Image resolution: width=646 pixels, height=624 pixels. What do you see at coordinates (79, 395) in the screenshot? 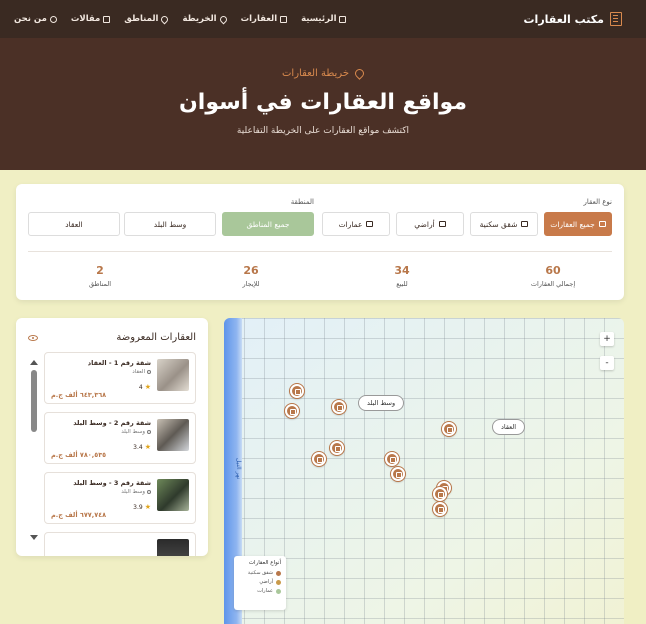
I see `property-price: ٦٤٣,٣٦٨ ألف ج.م` at bounding box center [79, 395].